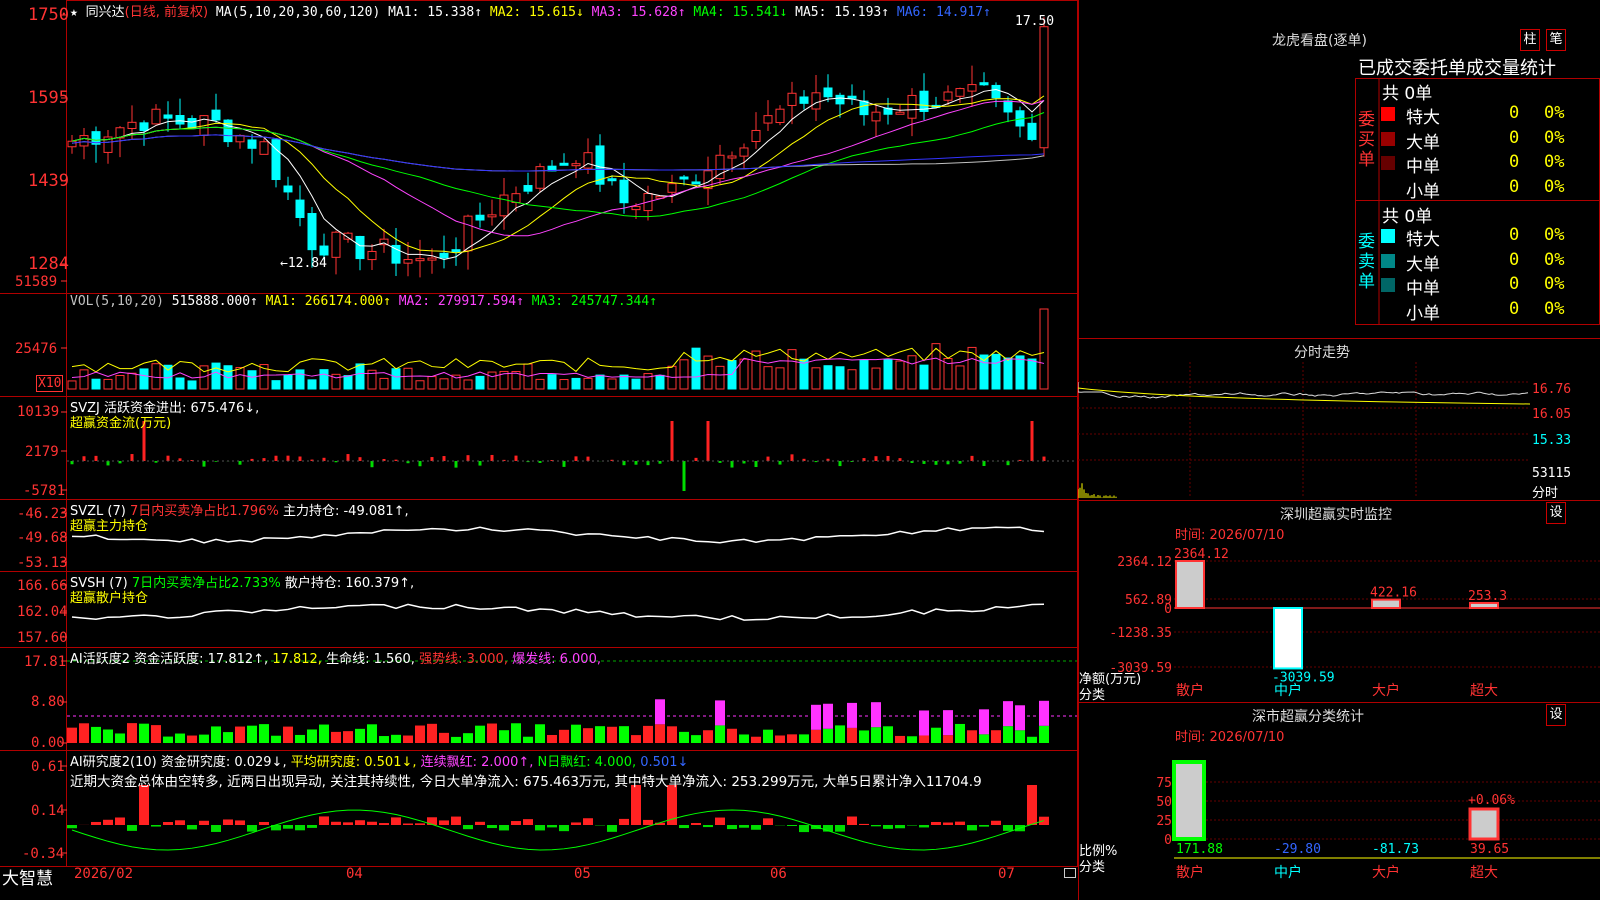 The height and width of the screenshot is (900, 1600). Describe the element at coordinates (1514, 113) in the screenshot. I see `order-count: 0` at that location.